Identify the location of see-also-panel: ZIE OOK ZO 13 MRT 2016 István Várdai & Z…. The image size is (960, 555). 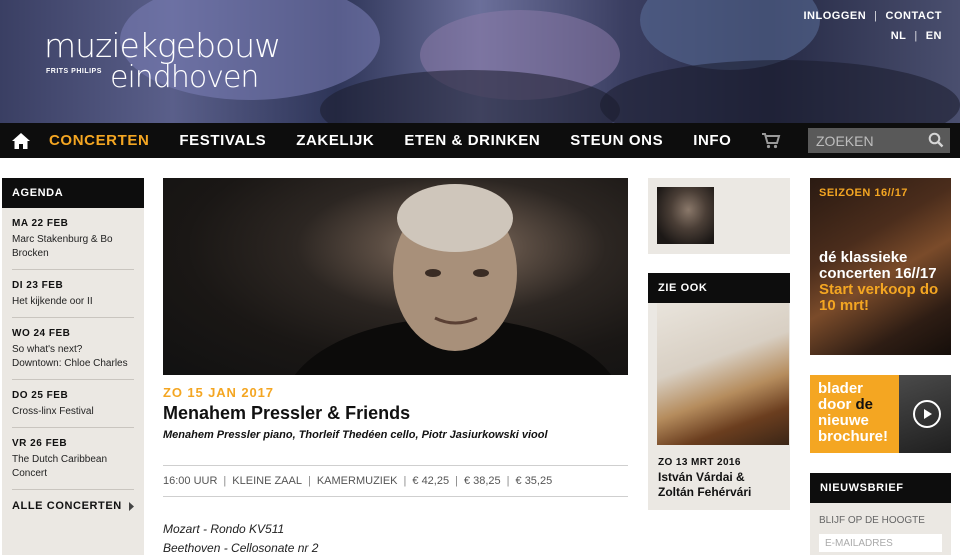
(719, 391).